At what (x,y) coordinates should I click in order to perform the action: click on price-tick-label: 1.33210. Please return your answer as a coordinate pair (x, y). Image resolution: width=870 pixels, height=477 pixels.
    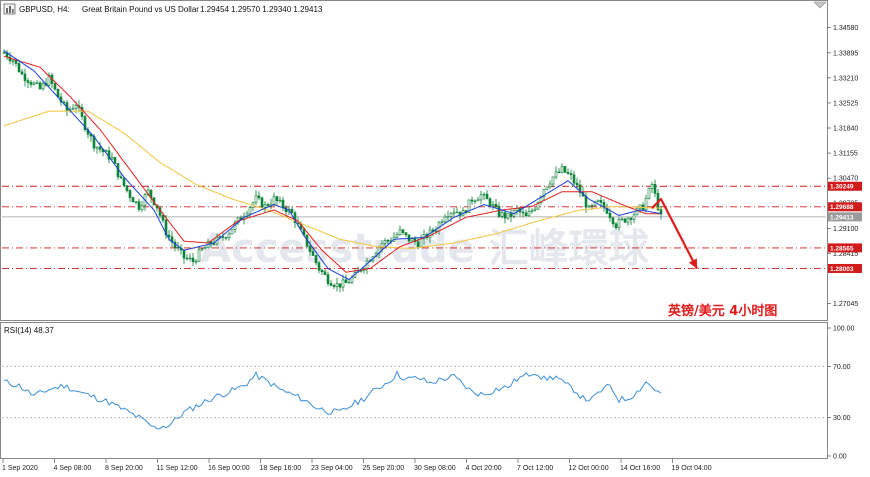
    Looking at the image, I should click on (845, 78).